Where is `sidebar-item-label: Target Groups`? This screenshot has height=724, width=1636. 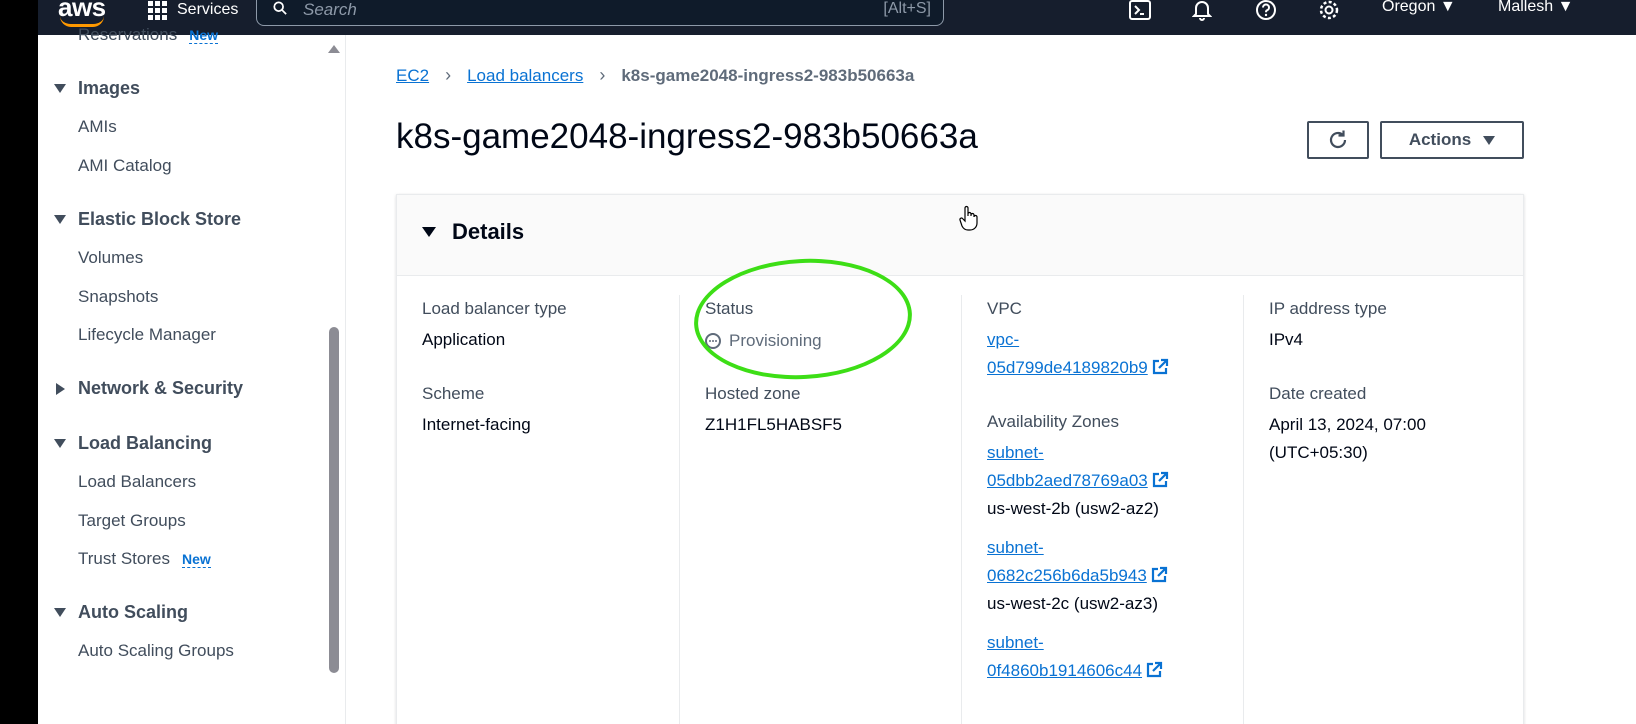
sidebar-item-label: Target Groups is located at coordinates (132, 520).